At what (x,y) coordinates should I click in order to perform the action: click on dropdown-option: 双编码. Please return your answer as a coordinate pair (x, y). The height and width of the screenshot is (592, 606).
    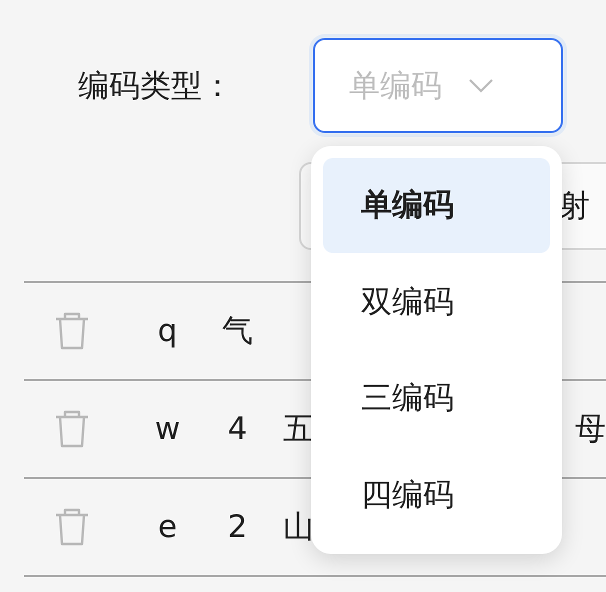
    Looking at the image, I should click on (436, 301).